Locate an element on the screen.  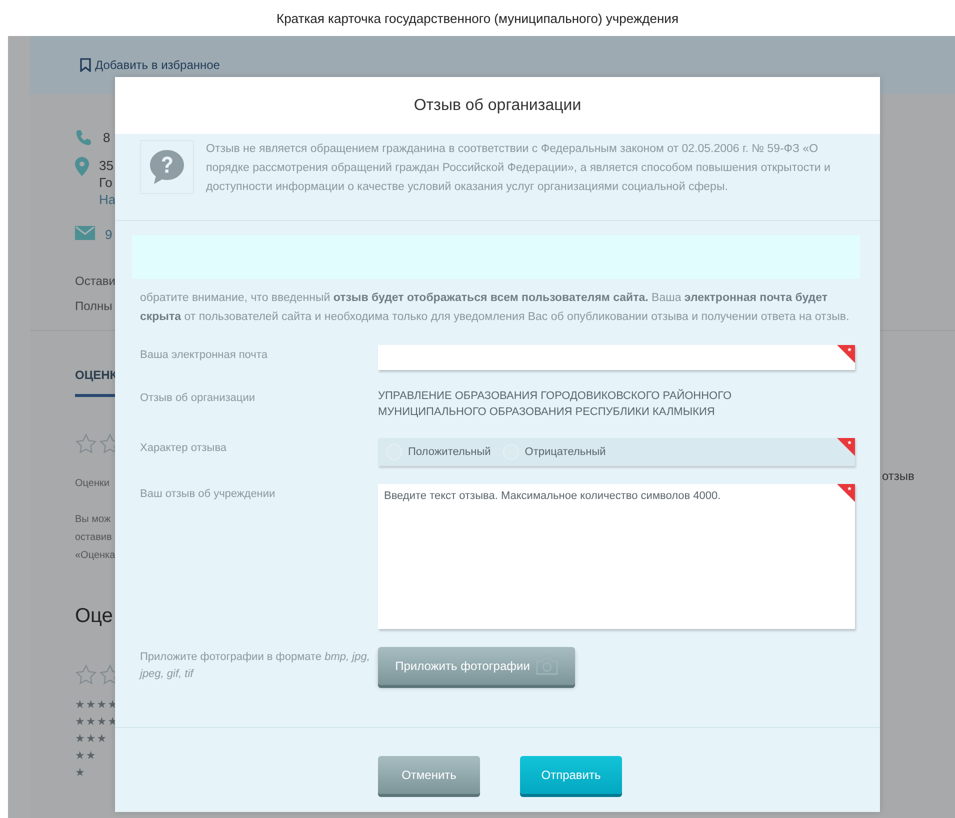
dialog-title: Отзыв об организации is located at coordinates (498, 105).